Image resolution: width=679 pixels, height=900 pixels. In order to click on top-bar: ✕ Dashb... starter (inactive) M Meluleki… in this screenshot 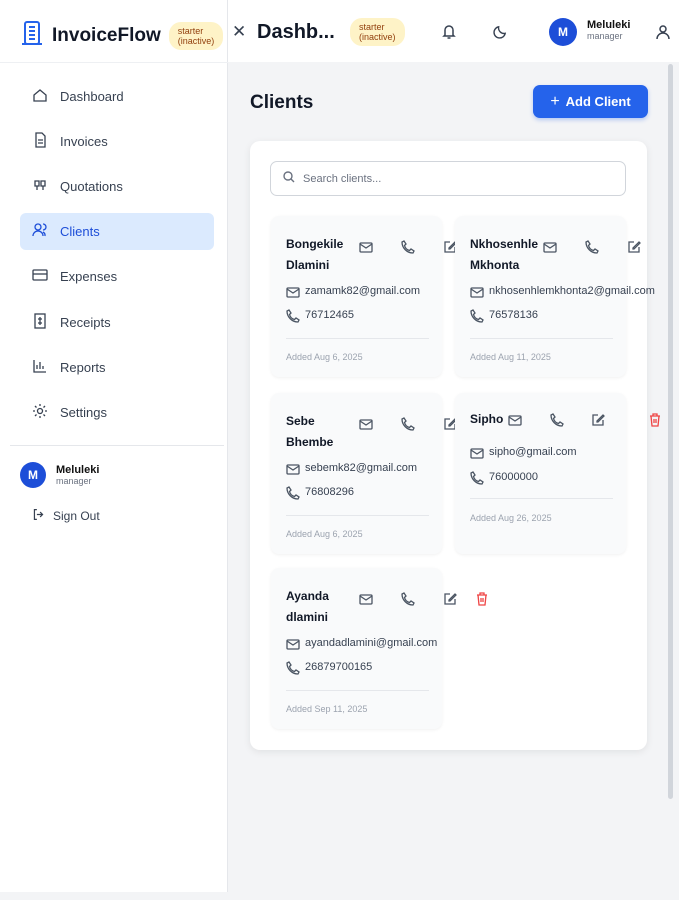, I will do `click(453, 31)`.